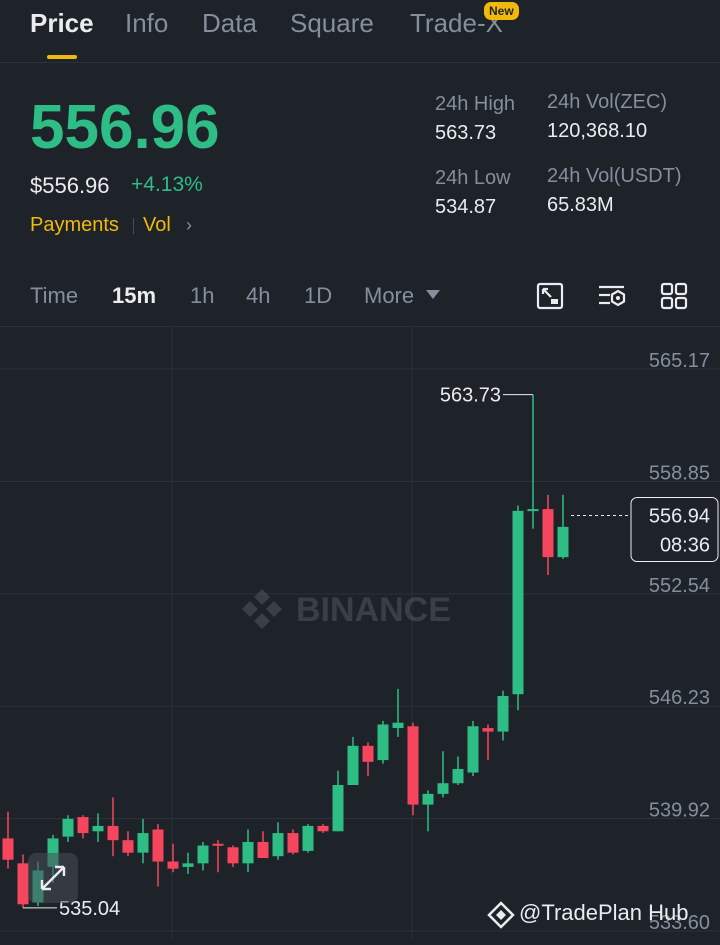  What do you see at coordinates (202, 296) in the screenshot?
I see `timeframe-1h: 1h` at bounding box center [202, 296].